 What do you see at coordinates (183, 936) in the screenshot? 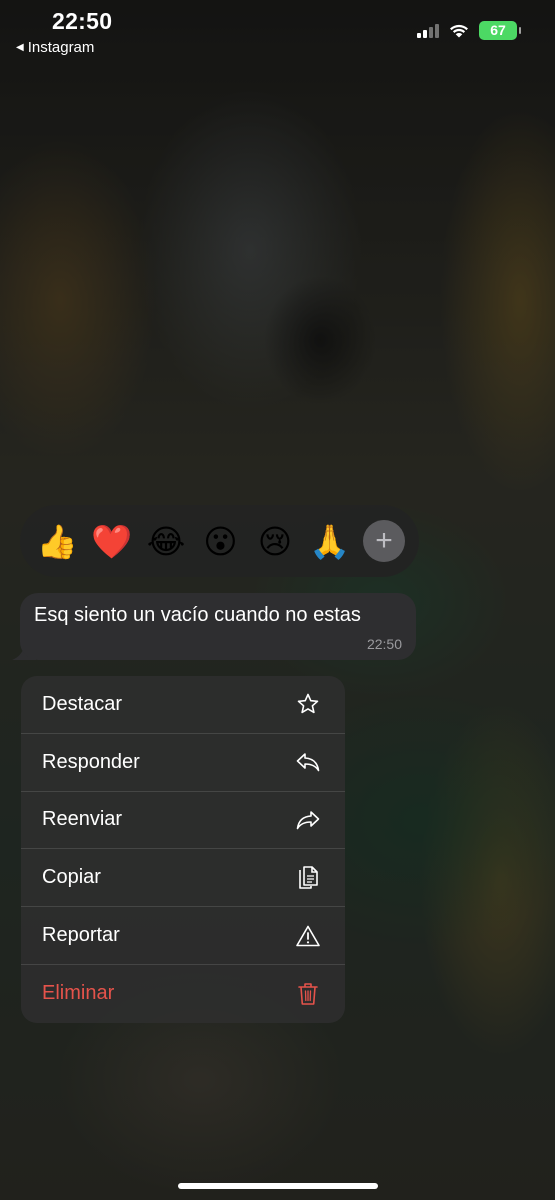
I see `menu-item-reportar: Reportar` at bounding box center [183, 936].